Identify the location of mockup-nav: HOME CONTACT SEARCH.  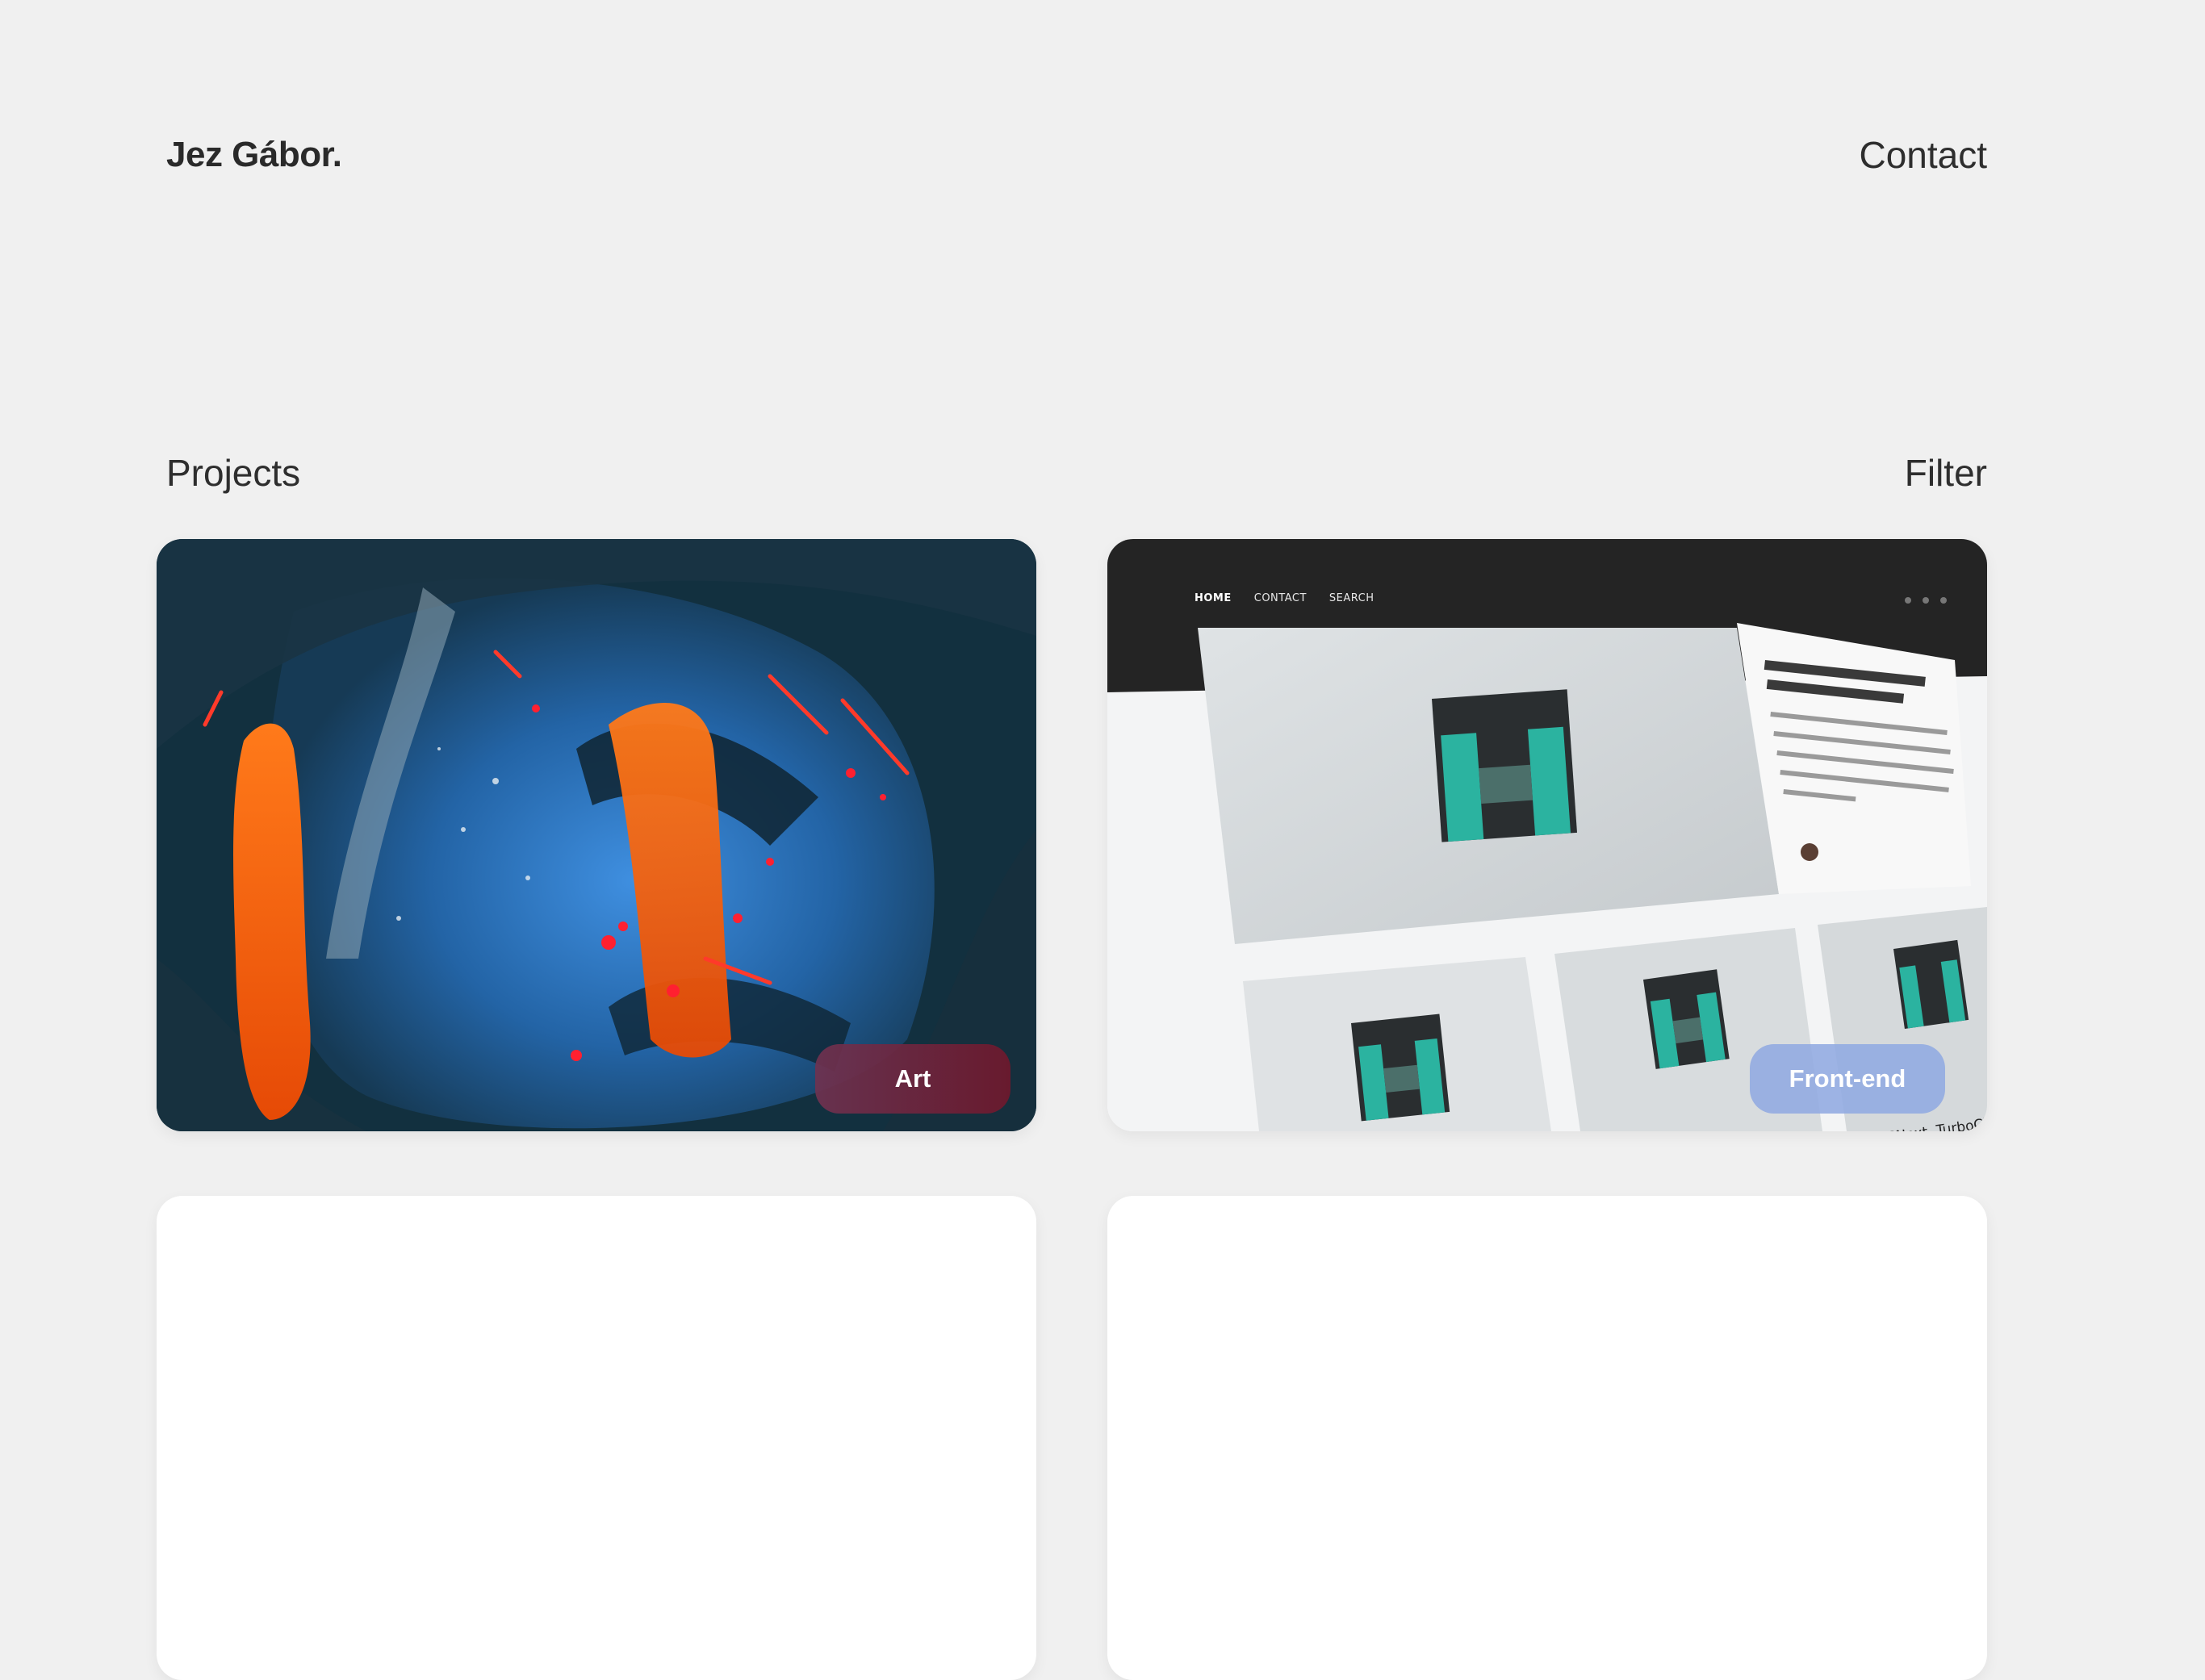
(1284, 598).